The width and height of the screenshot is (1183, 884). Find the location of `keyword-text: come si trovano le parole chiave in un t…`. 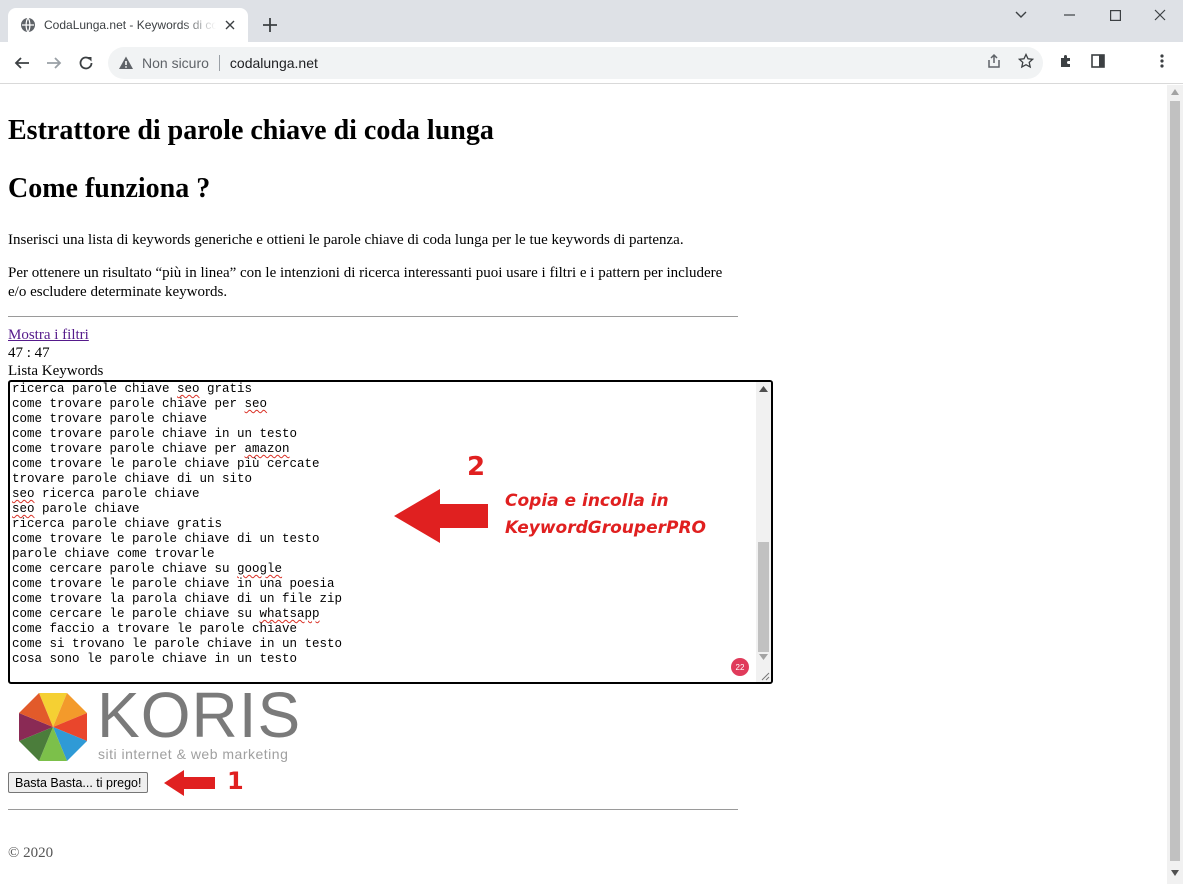

keyword-text: come si trovano le parole chiave in un t… is located at coordinates (177, 644).